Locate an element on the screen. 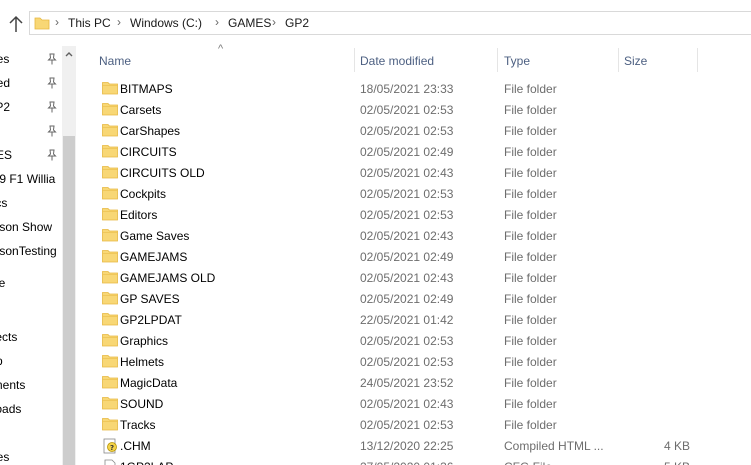  file-name: CIRCUITS is located at coordinates (148, 152).